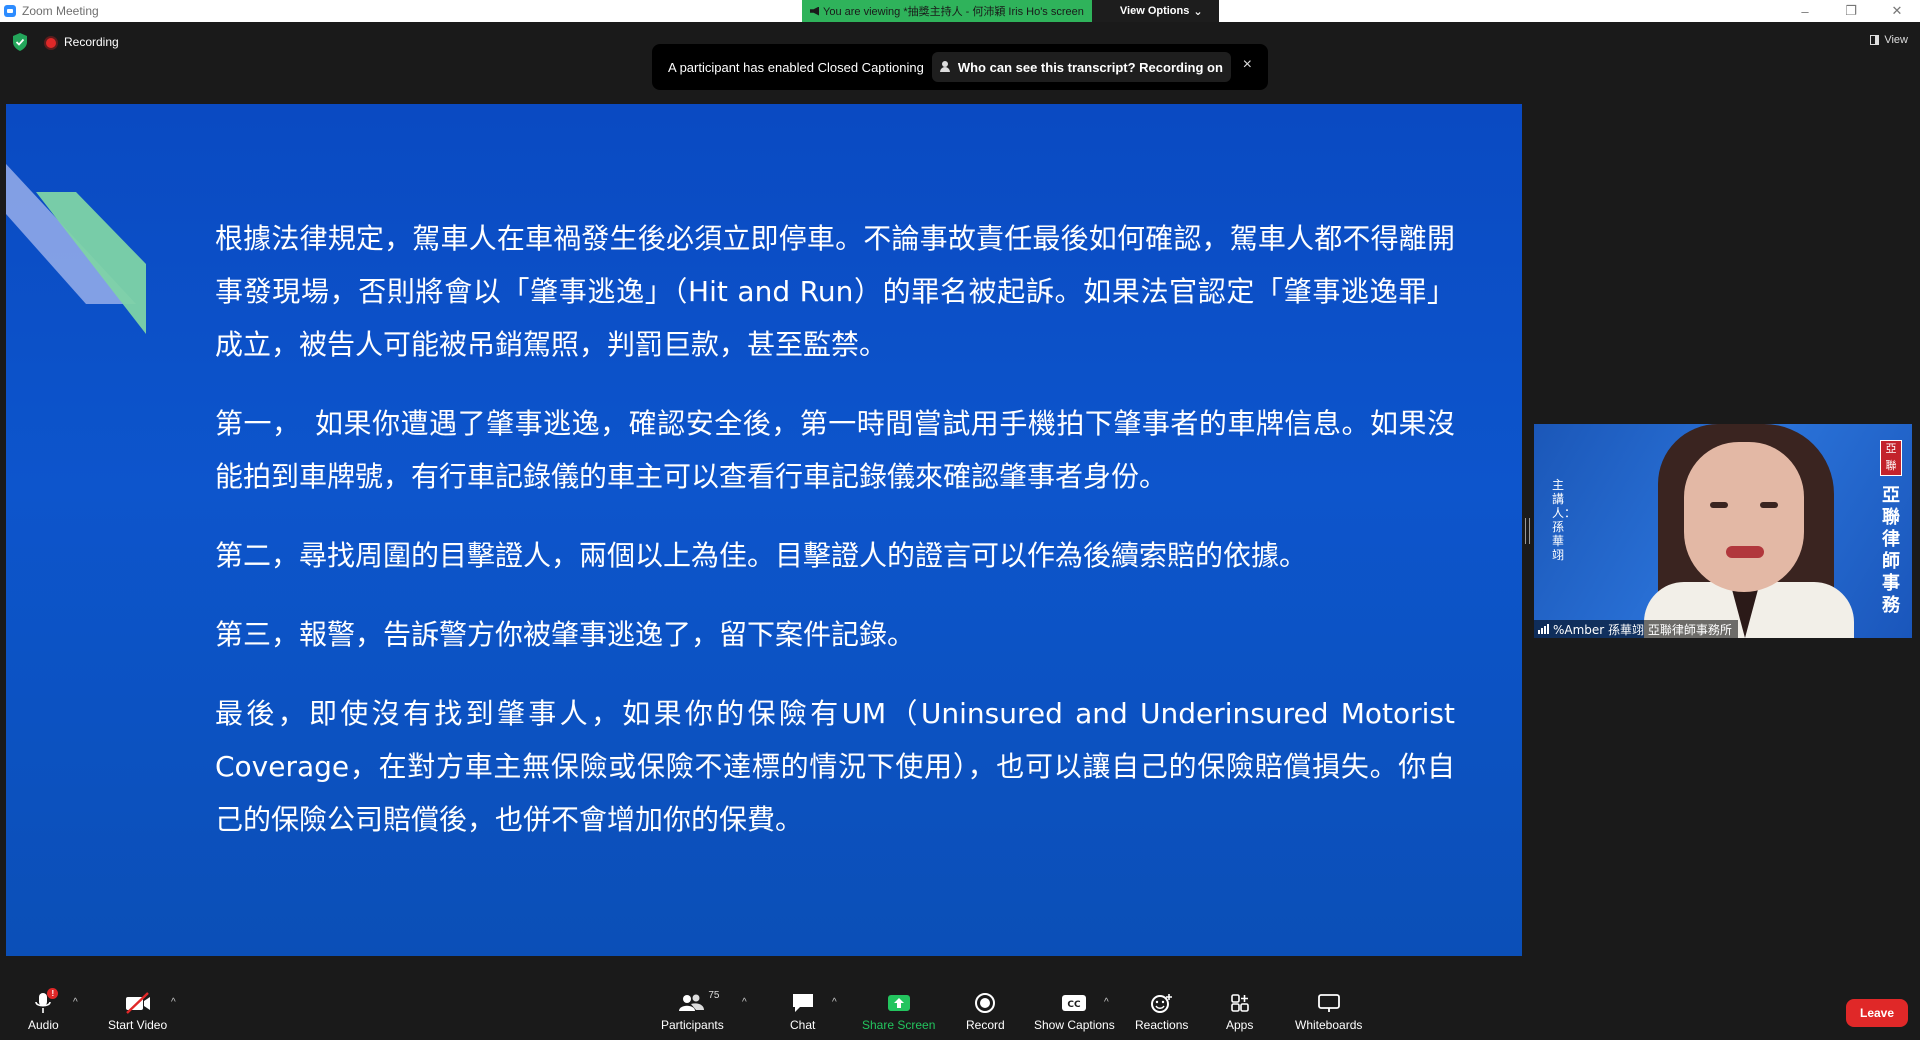 The width and height of the screenshot is (1920, 1040). Describe the element at coordinates (1891, 458) in the screenshot. I see `firm-seal-logo: 亞聯` at that location.